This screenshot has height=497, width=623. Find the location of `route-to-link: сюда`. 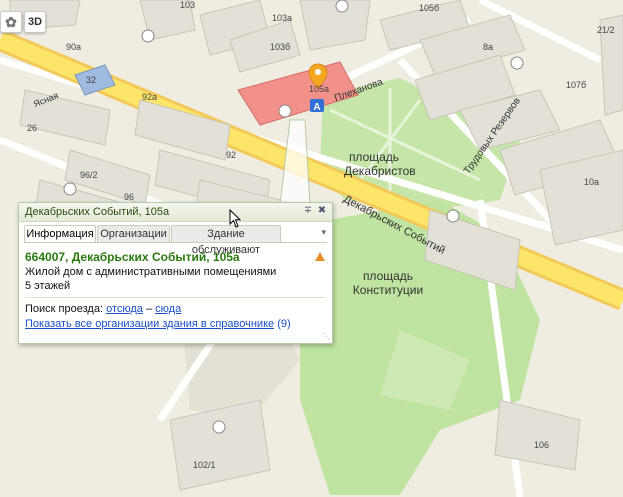

route-to-link: сюда is located at coordinates (168, 309).